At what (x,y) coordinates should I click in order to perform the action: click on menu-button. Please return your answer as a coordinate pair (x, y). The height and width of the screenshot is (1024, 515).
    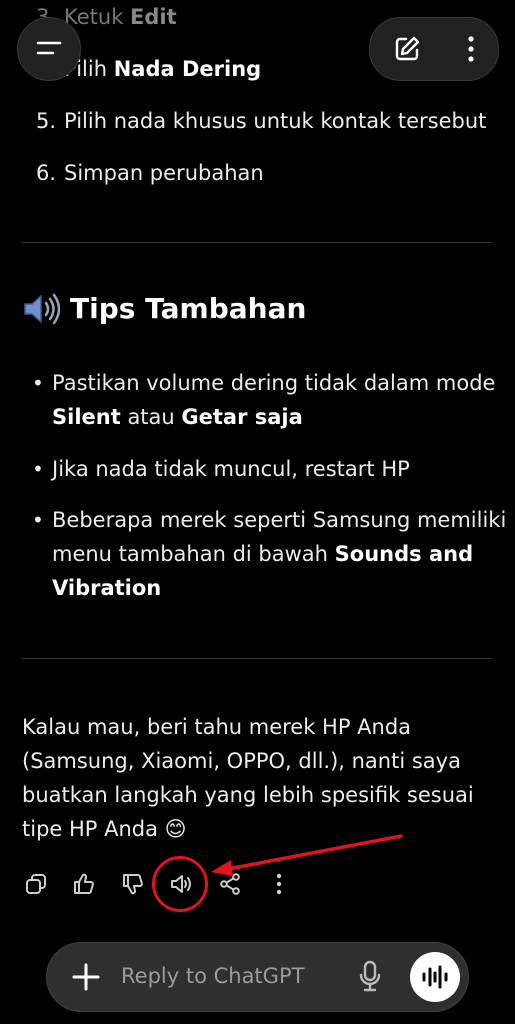
    Looking at the image, I should click on (49, 49).